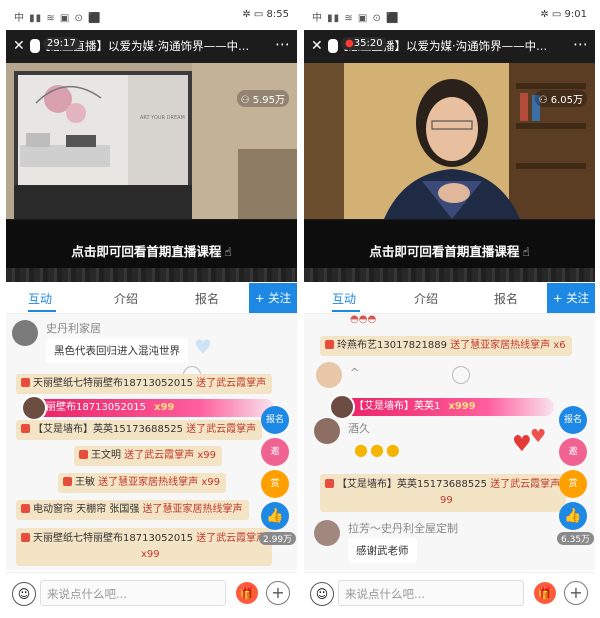 This screenshot has height=618, width=600. Describe the element at coordinates (262, 98) in the screenshot. I see `viewer-count: ⚇ 5.95万` at that location.